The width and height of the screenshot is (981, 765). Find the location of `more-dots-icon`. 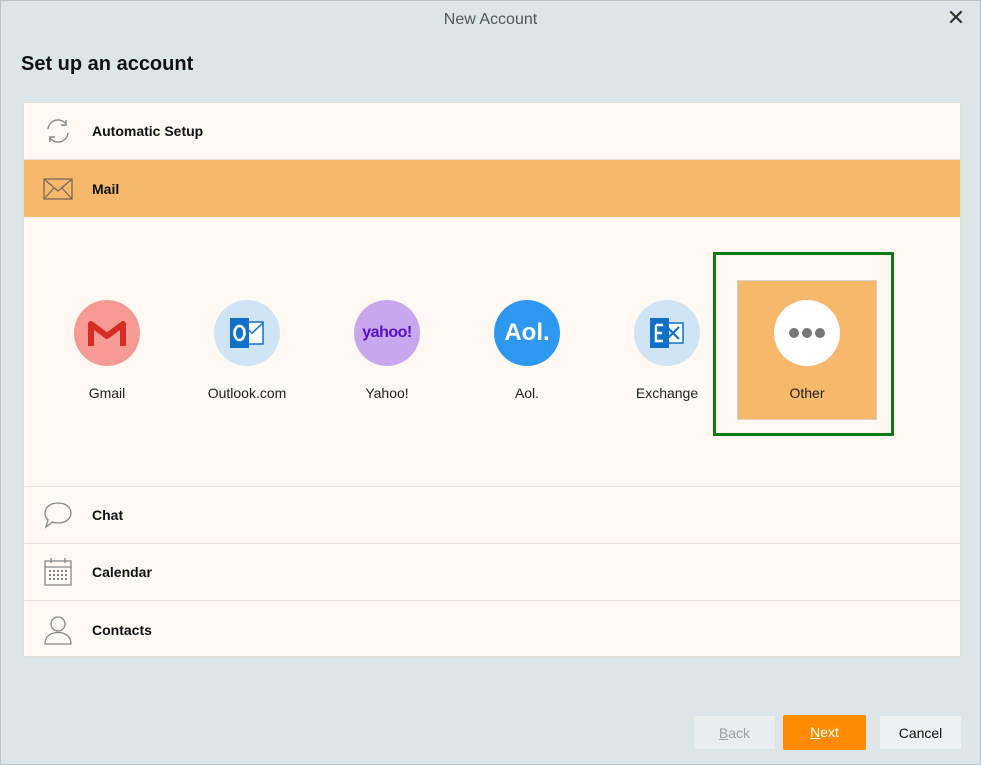

more-dots-icon is located at coordinates (807, 333).